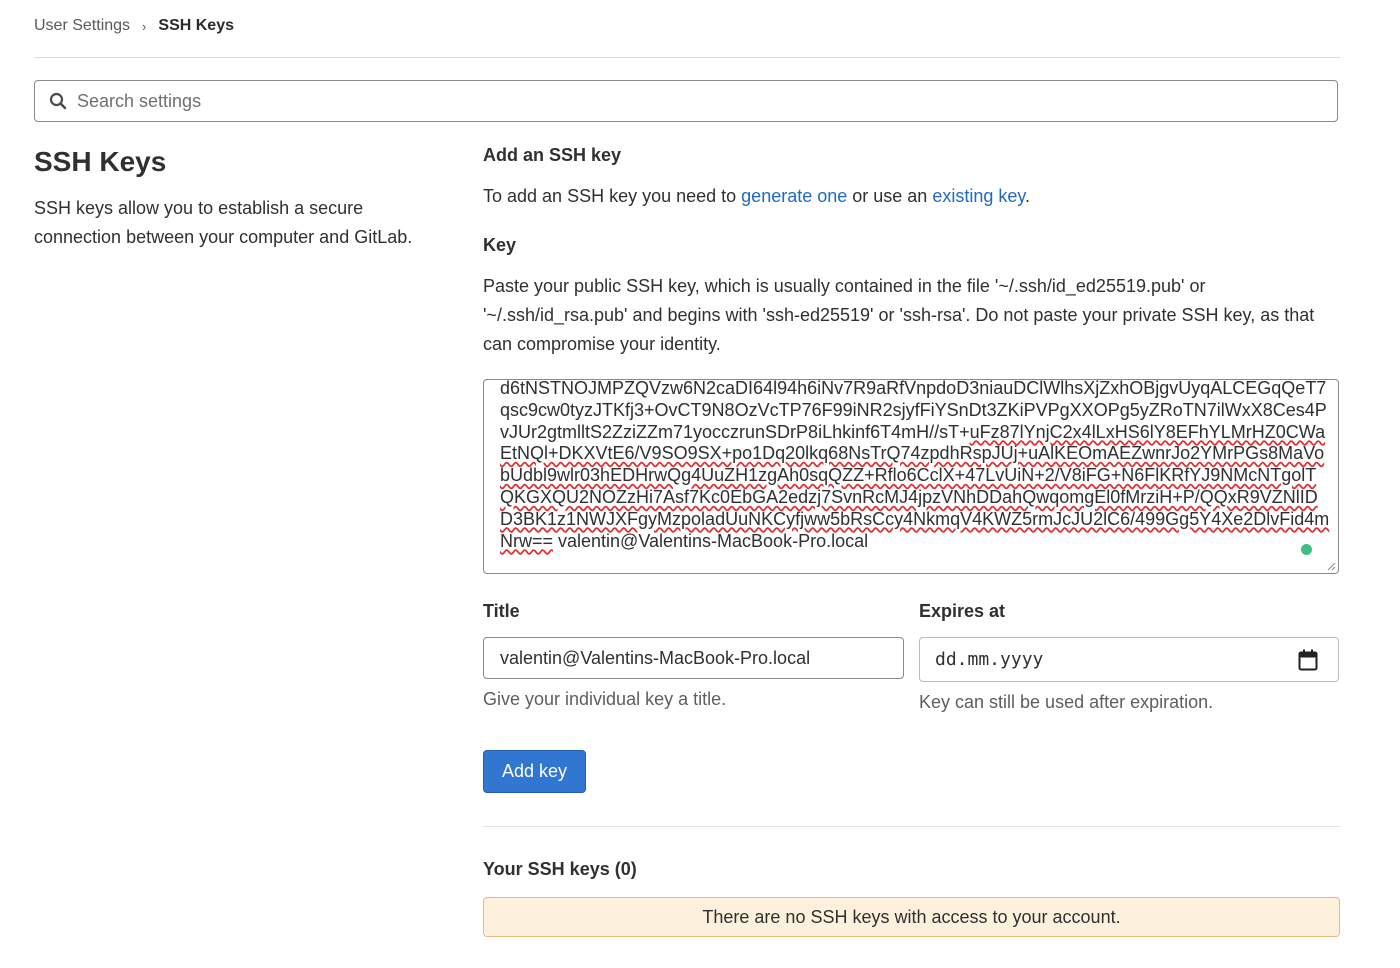  Describe the element at coordinates (501, 611) in the screenshot. I see `title-label: Title` at that location.